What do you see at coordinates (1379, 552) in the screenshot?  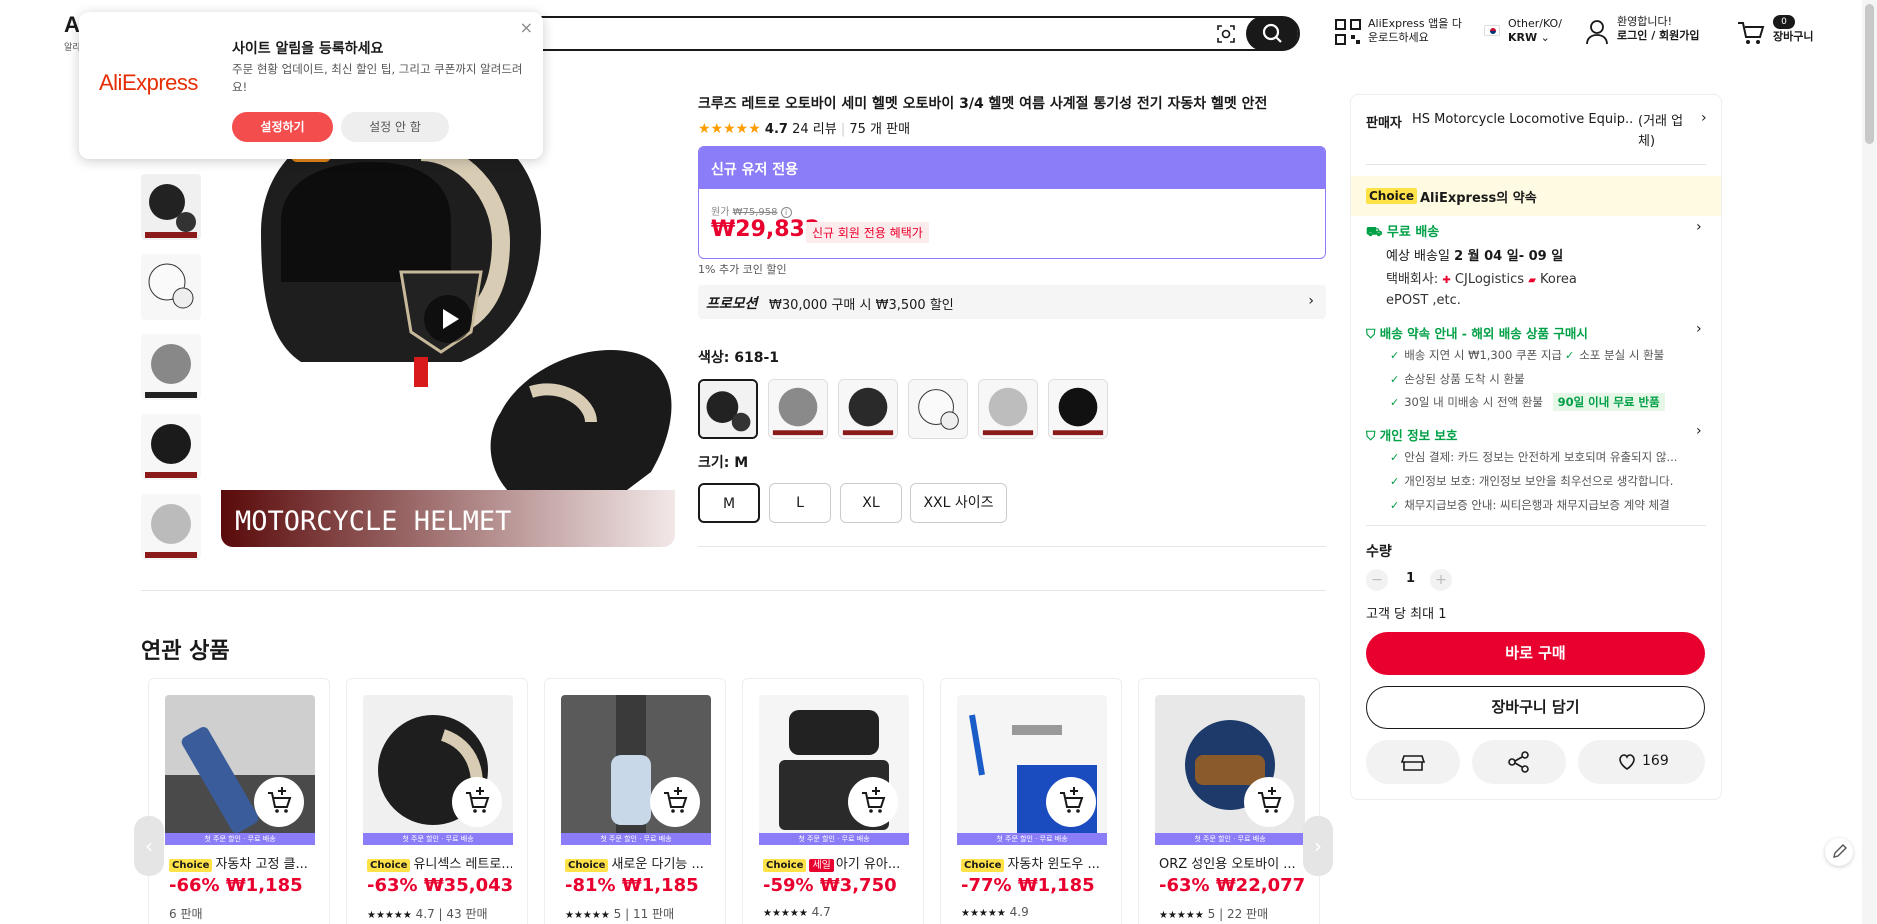 I see `quantity-label: 수량` at bounding box center [1379, 552].